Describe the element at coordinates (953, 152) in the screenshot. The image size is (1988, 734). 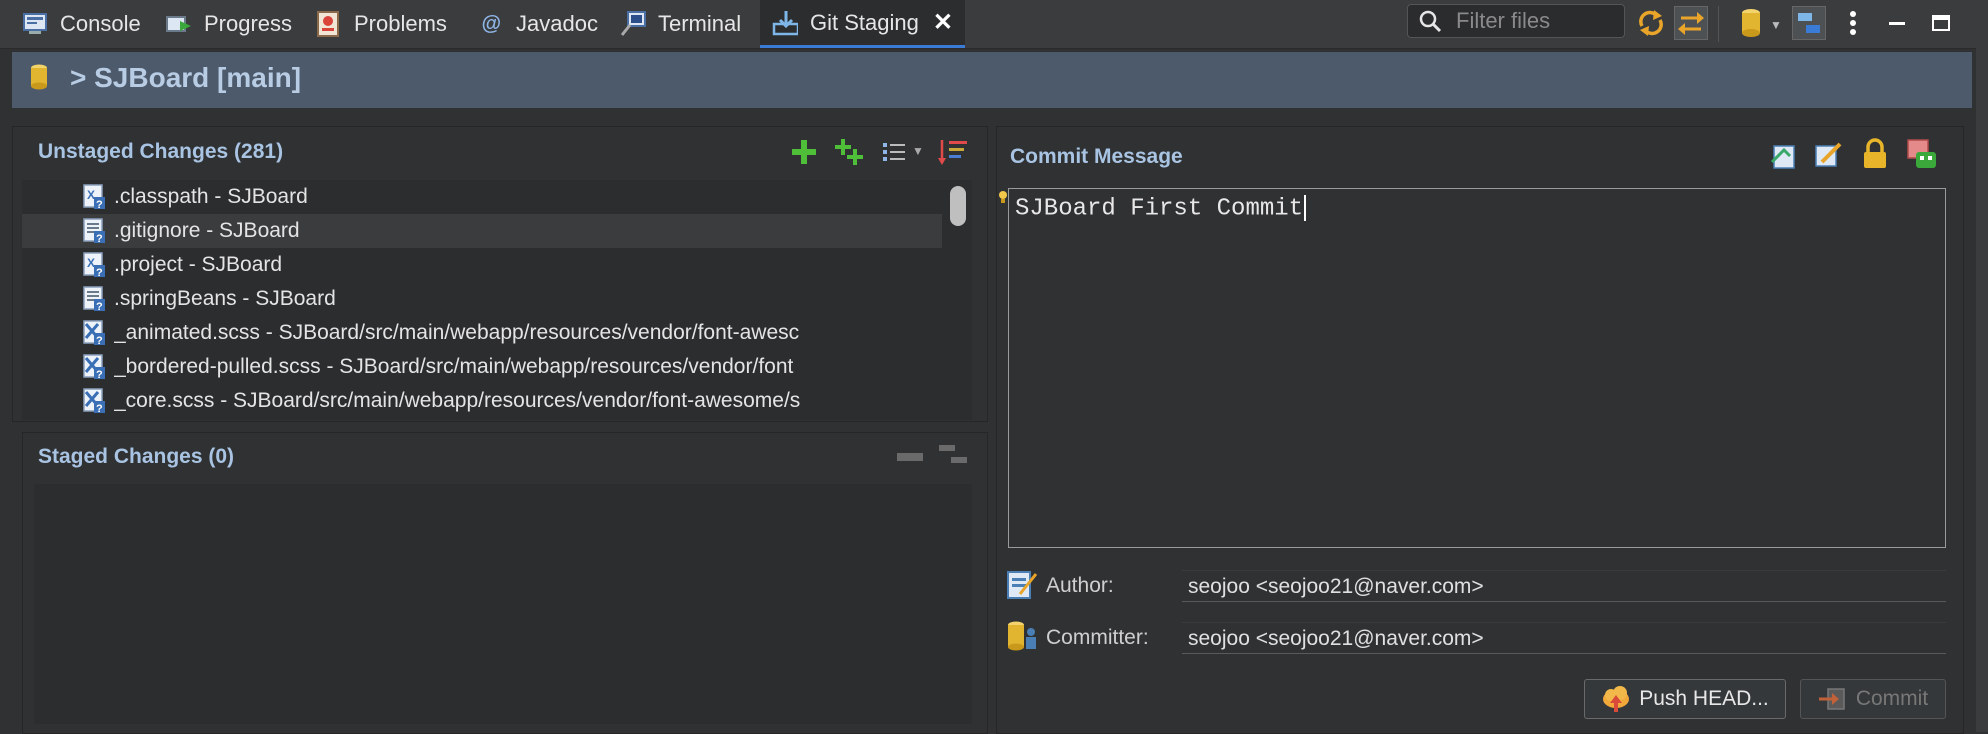
I see `sort-icon` at that location.